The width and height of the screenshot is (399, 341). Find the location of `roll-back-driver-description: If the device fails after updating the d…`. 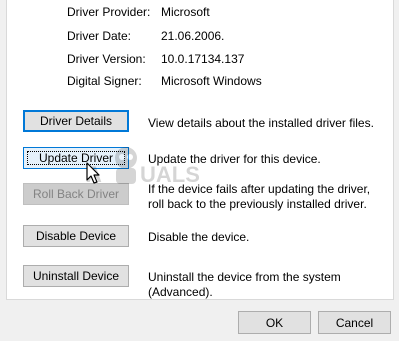

roll-back-driver-description: If the device fails after updating the d… is located at coordinates (259, 196).